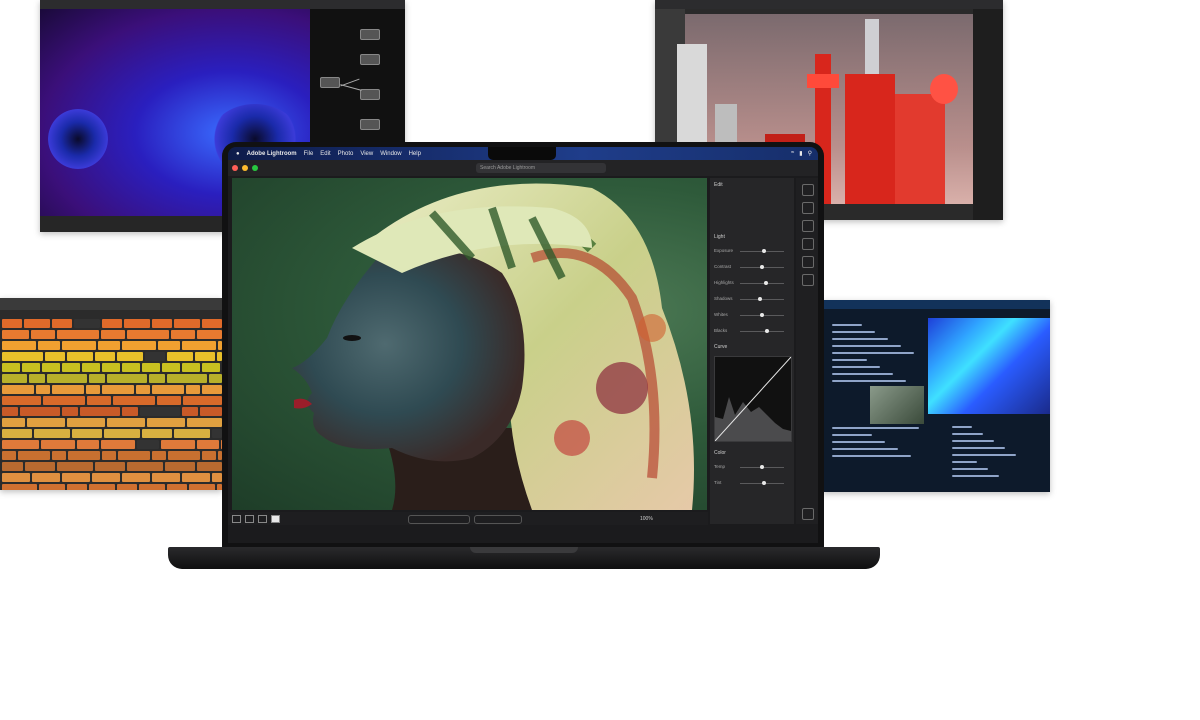  What do you see at coordinates (541, 168) in the screenshot?
I see `search-input: Search Adobe Lightroom` at bounding box center [541, 168].